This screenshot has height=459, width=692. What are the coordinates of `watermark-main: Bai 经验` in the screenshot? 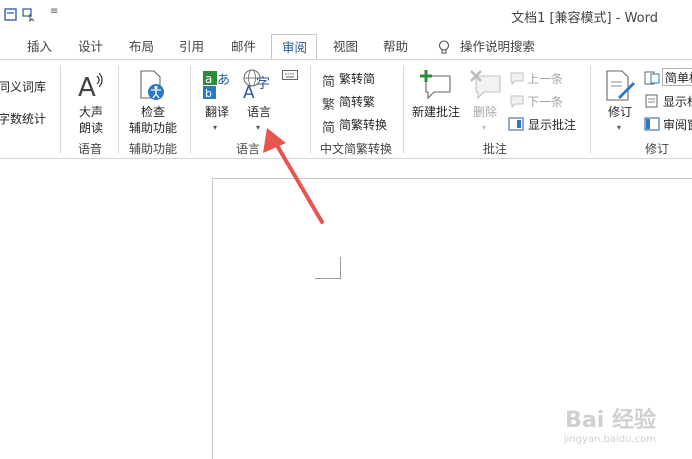 It's located at (610, 420).